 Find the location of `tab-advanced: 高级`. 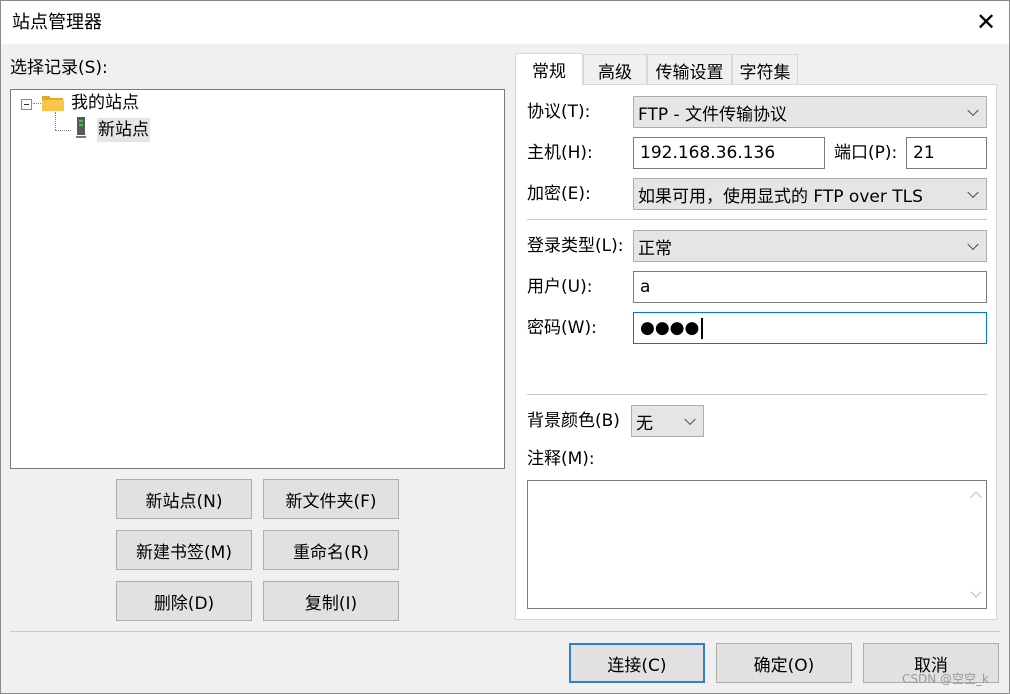

tab-advanced: 高级 is located at coordinates (615, 69).